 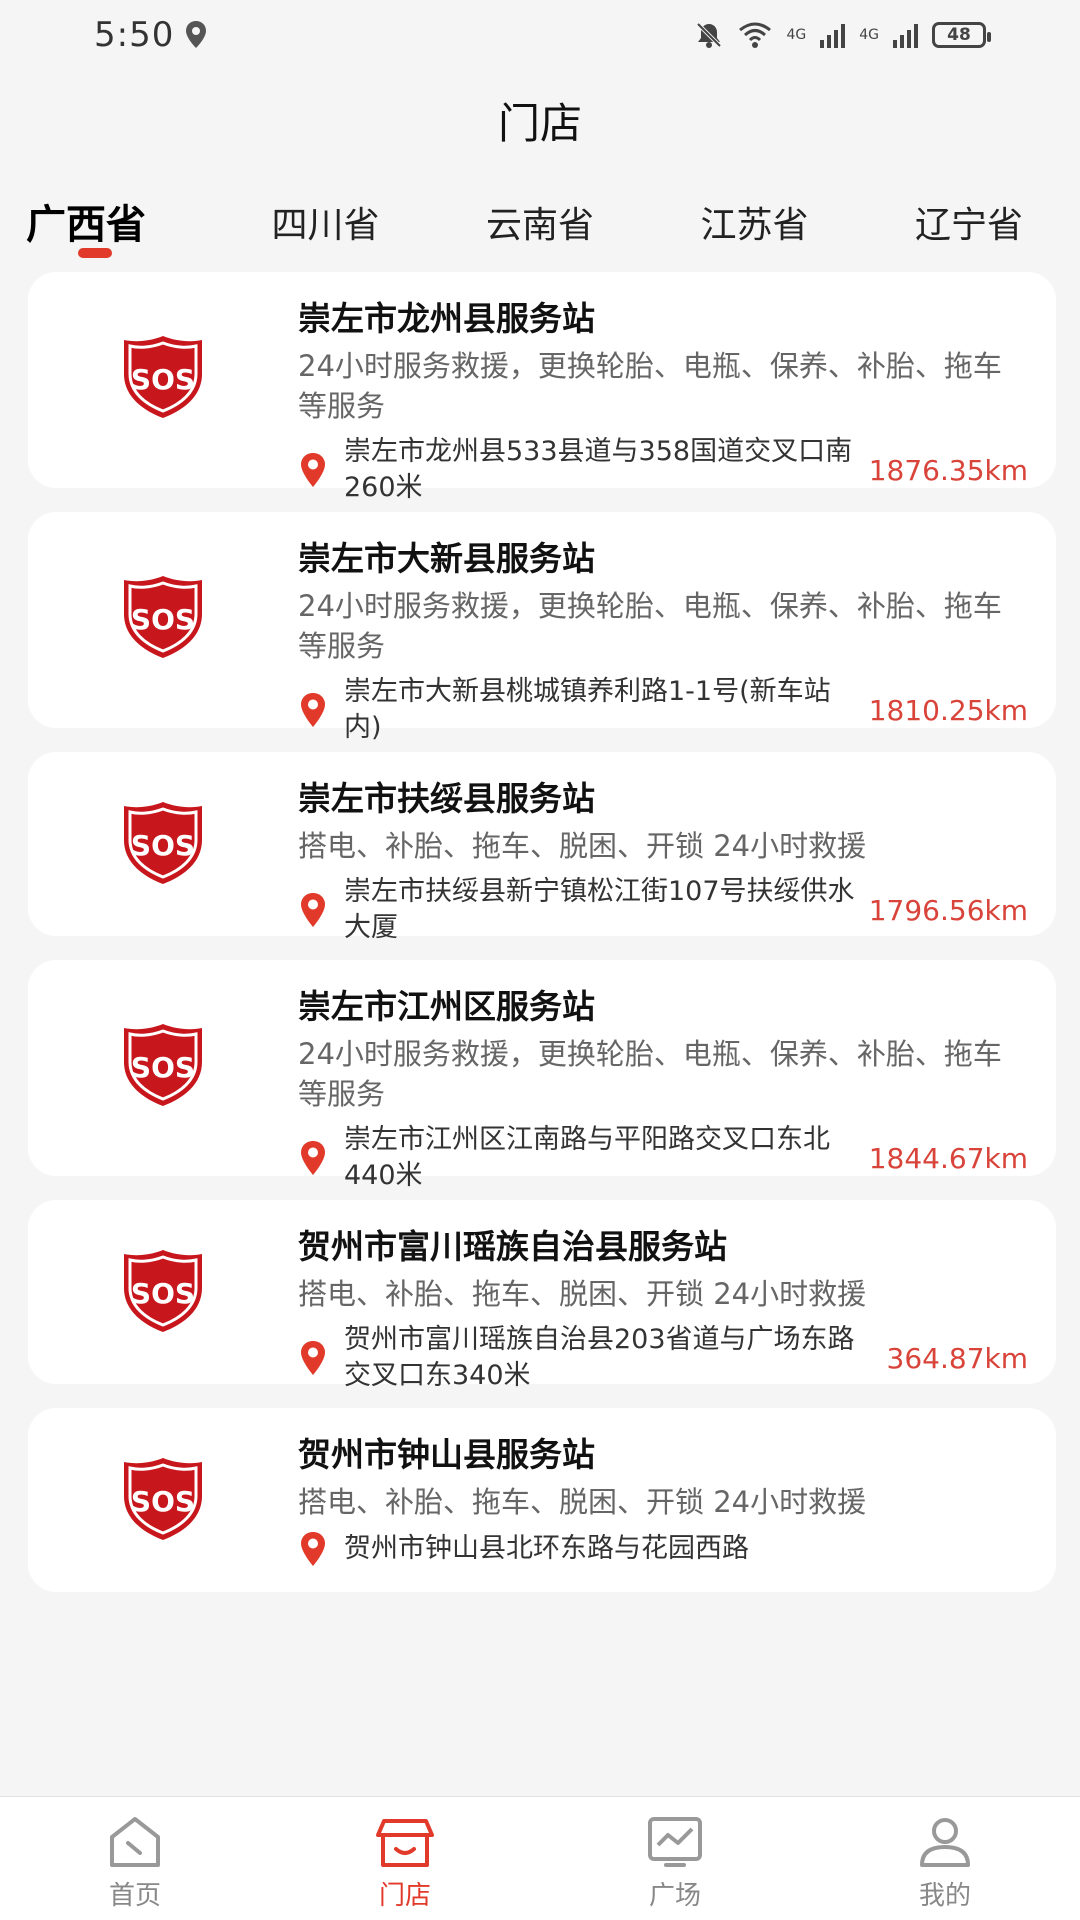 I want to click on nav-label: 门店, so click(x=404, y=1896).